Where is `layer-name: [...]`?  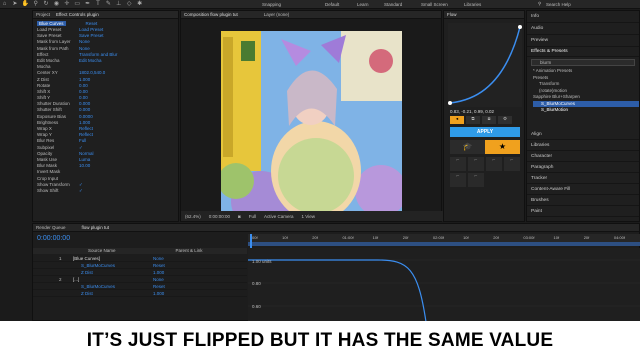
layer-name: [...] is located at coordinates (113, 279).